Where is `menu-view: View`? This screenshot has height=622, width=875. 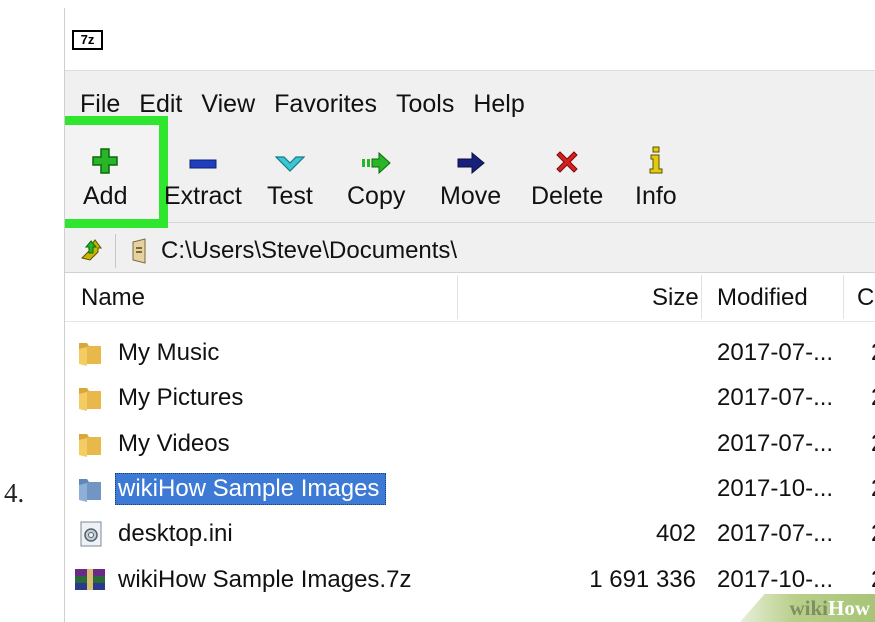 menu-view: View is located at coordinates (228, 104).